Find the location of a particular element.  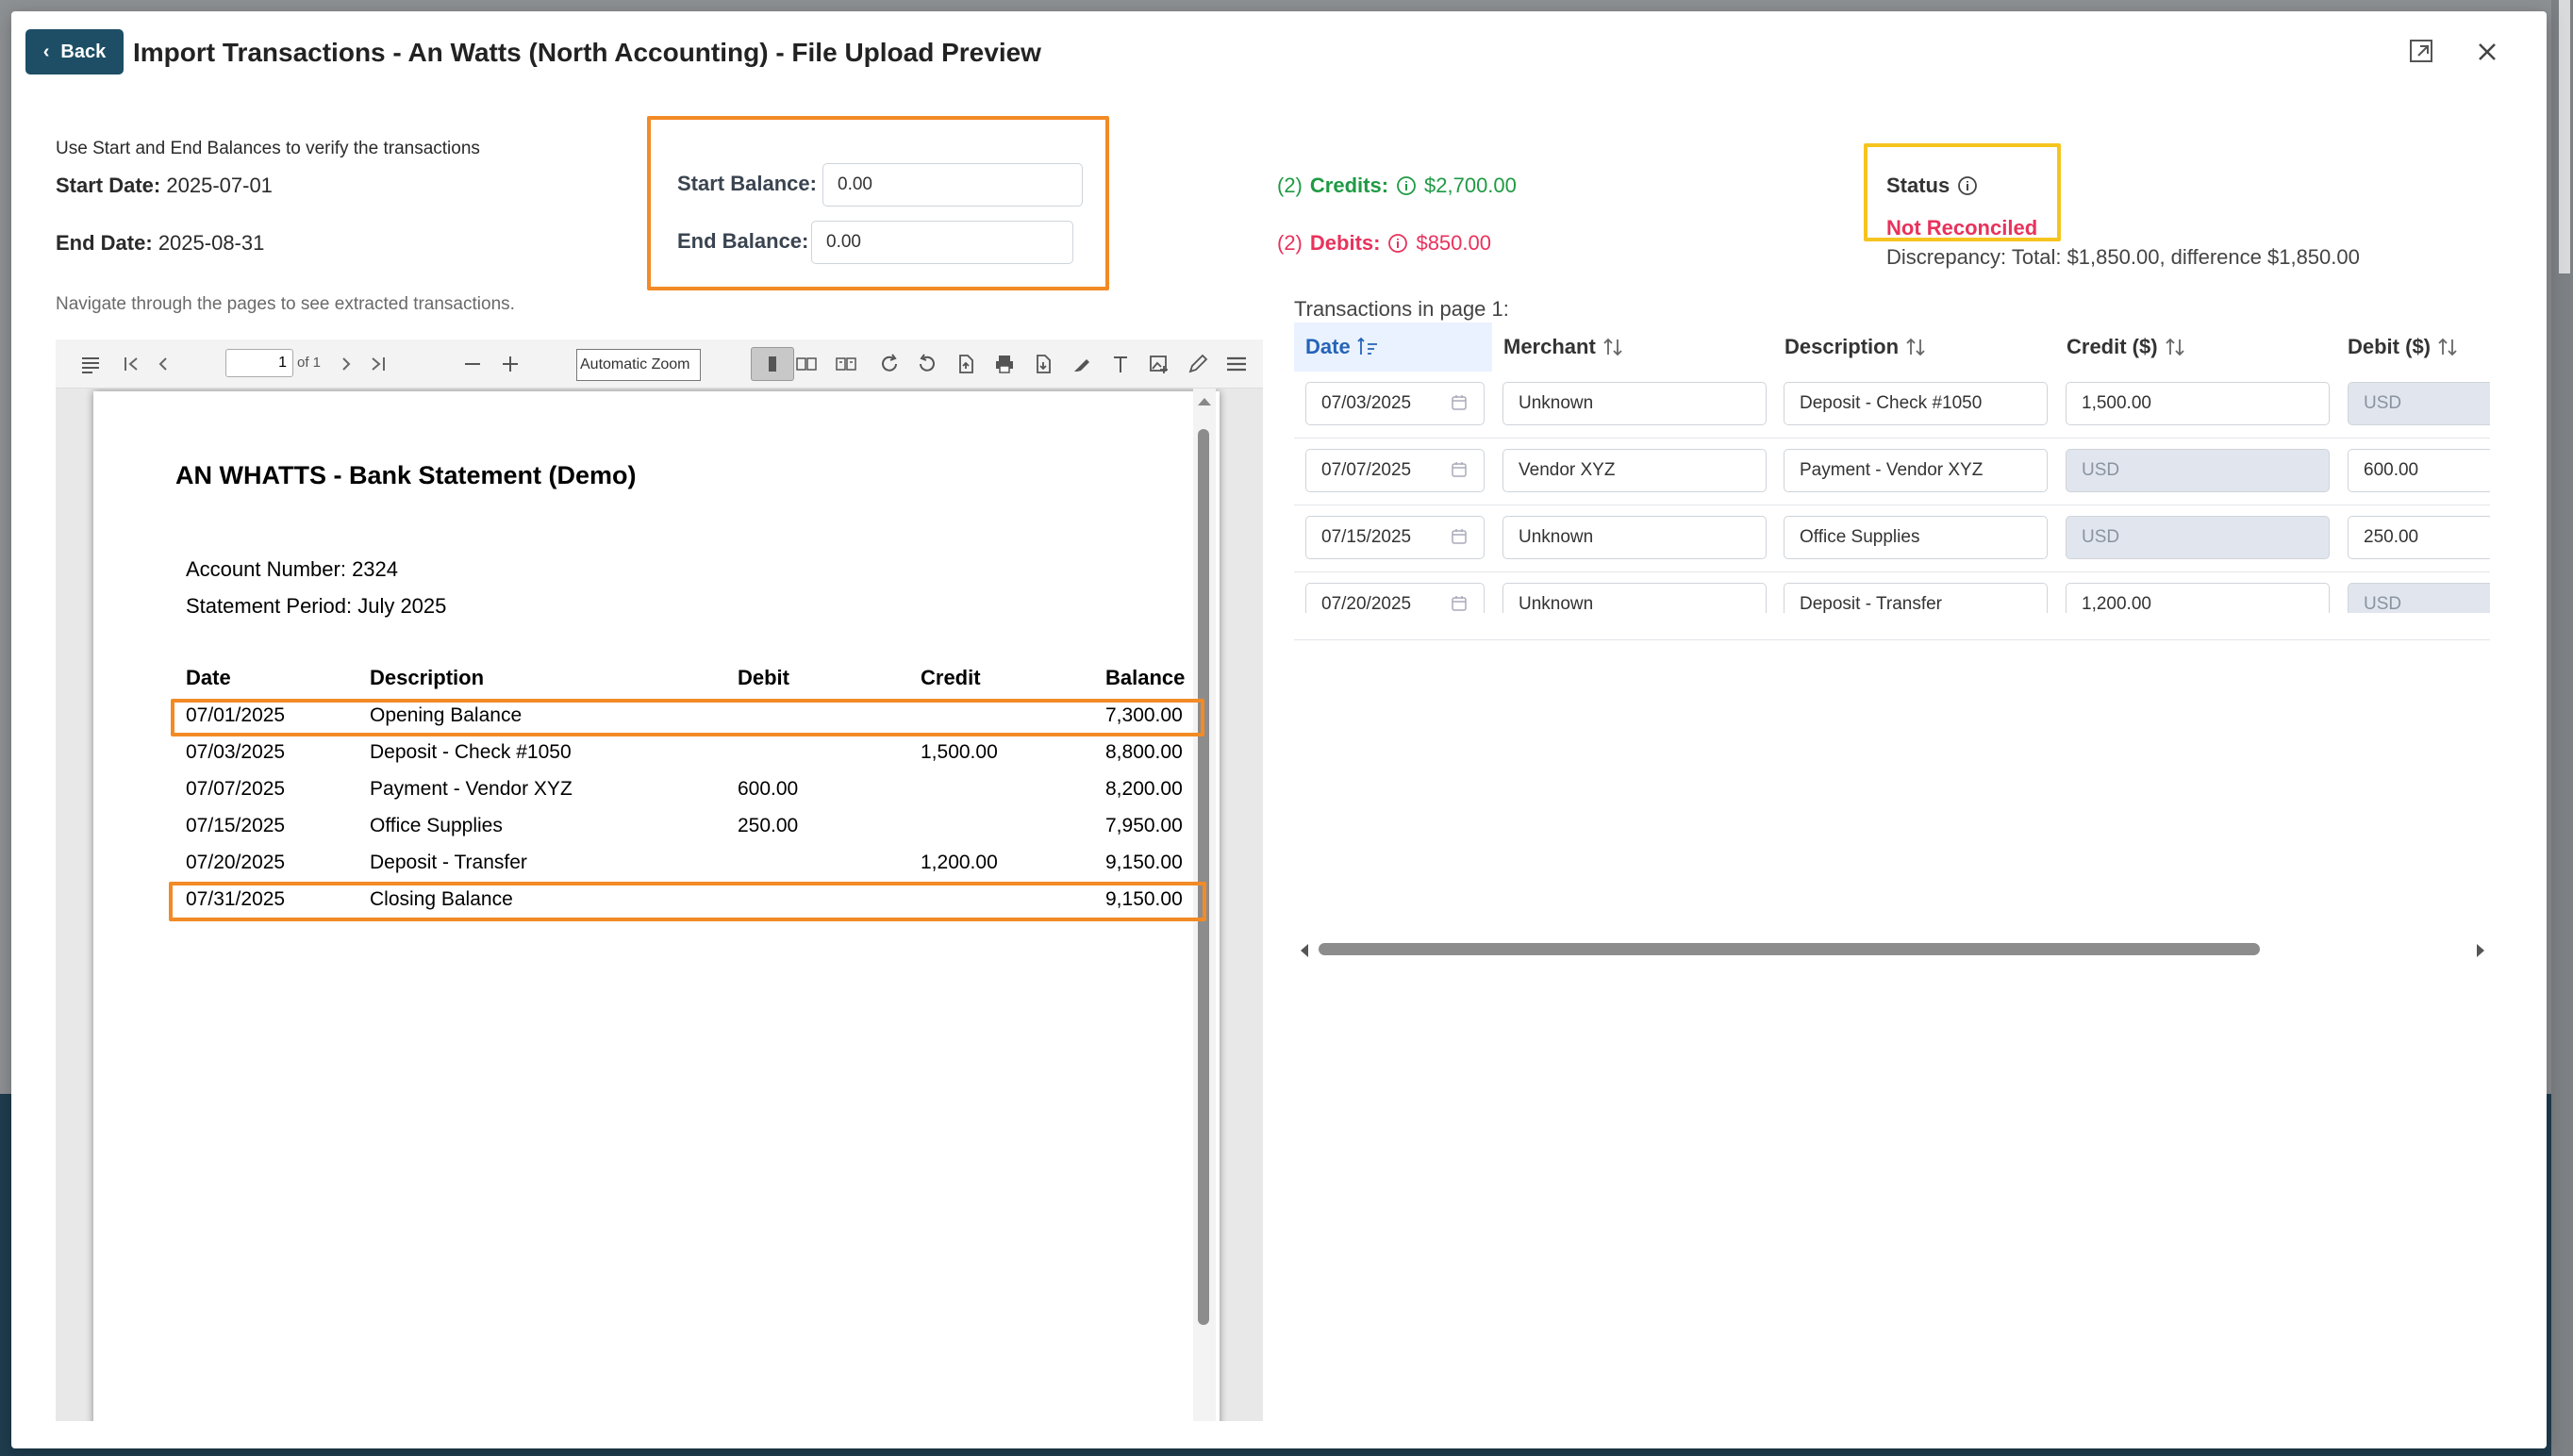

column-header-date: Date is located at coordinates (1393, 347).